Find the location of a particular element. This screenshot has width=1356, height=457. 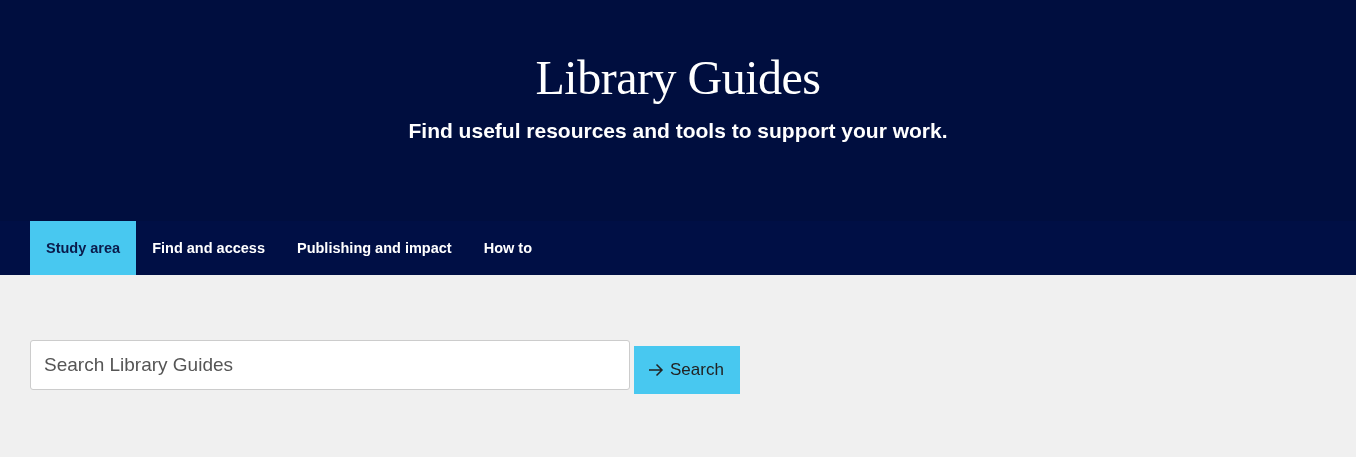

page-title: Library Guides is located at coordinates (678, 77).